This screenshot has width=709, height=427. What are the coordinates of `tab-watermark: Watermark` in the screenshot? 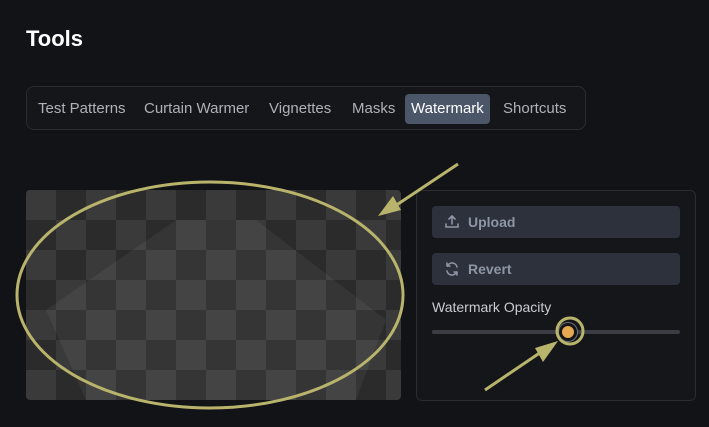 It's located at (447, 109).